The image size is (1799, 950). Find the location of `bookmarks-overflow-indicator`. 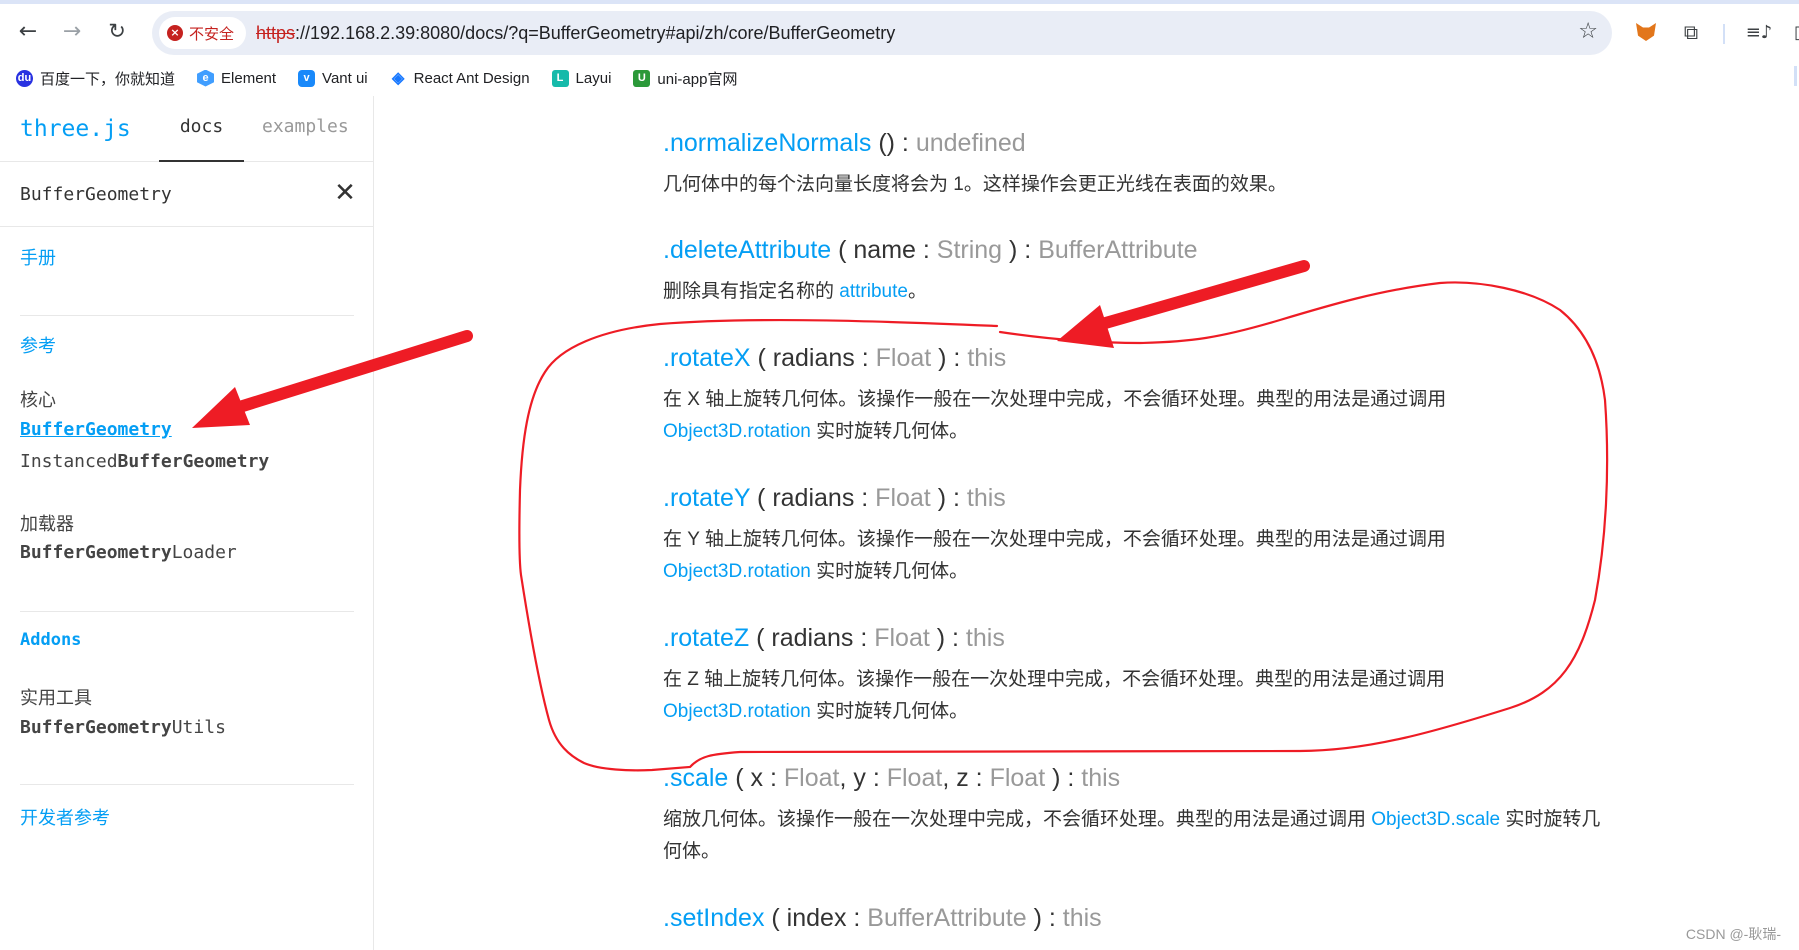

bookmarks-overflow-indicator is located at coordinates (1795, 76).